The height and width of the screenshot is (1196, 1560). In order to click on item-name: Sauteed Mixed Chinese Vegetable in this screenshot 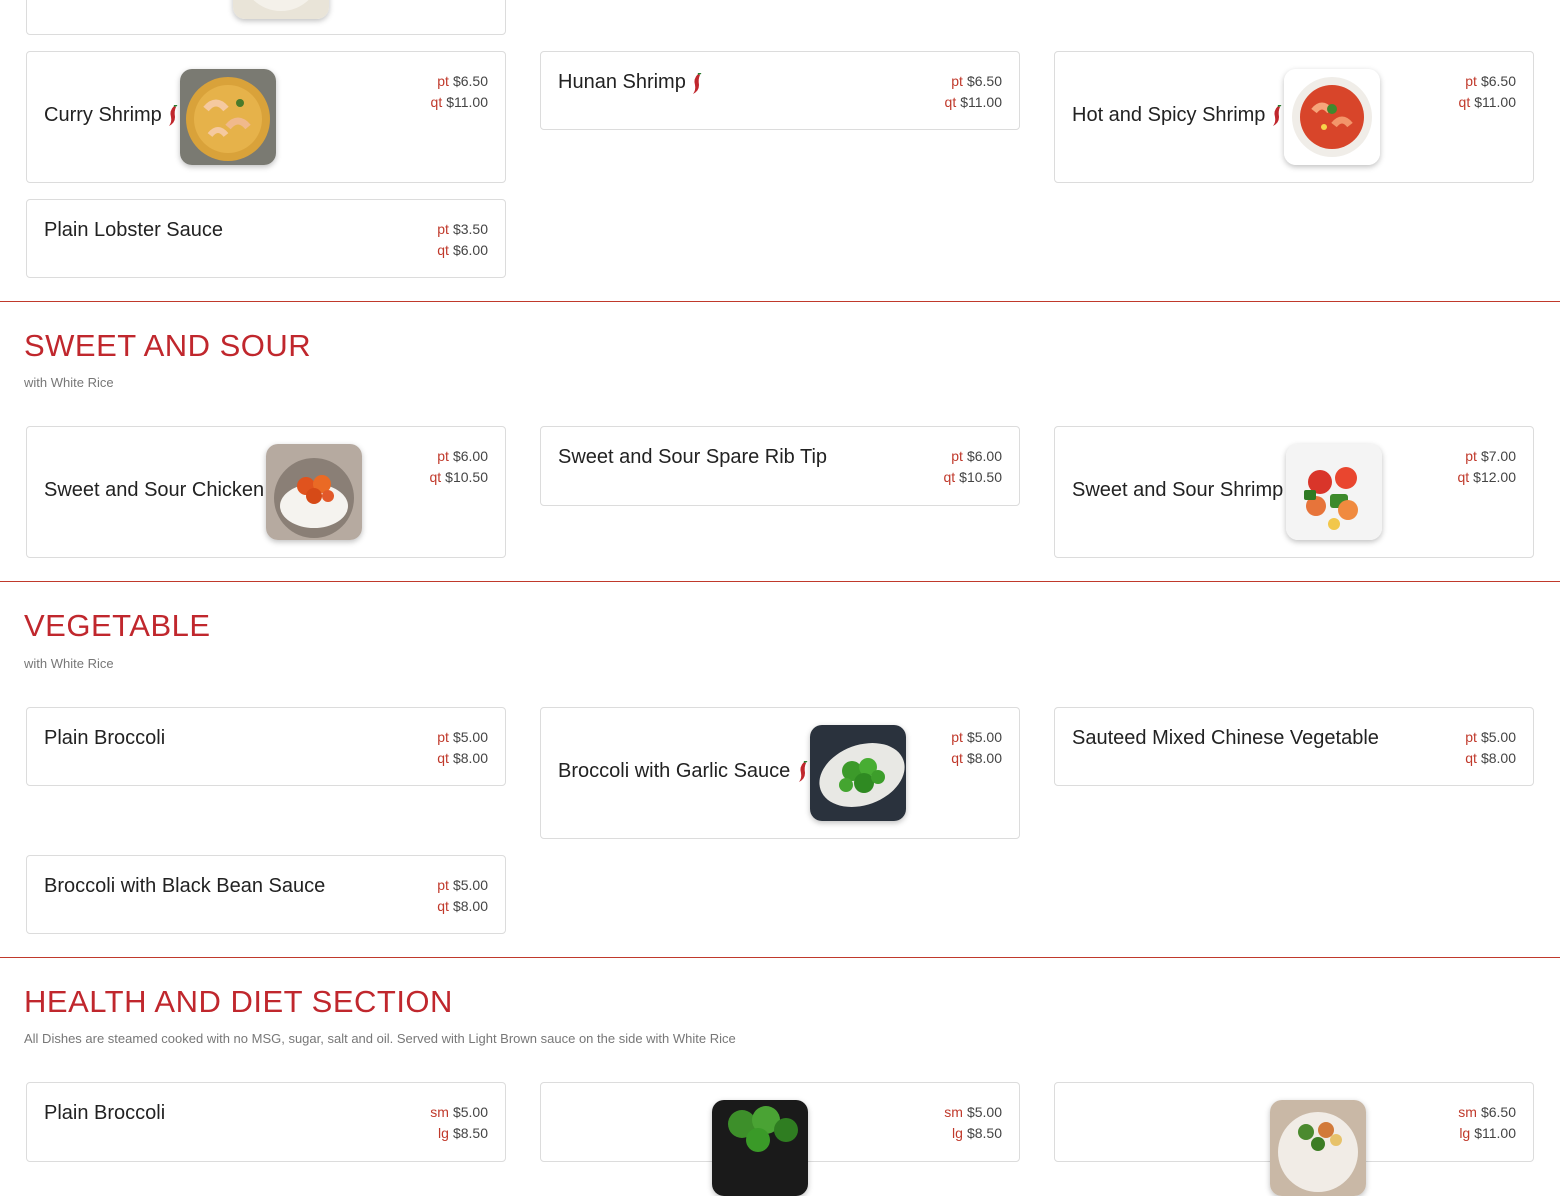, I will do `click(1225, 738)`.